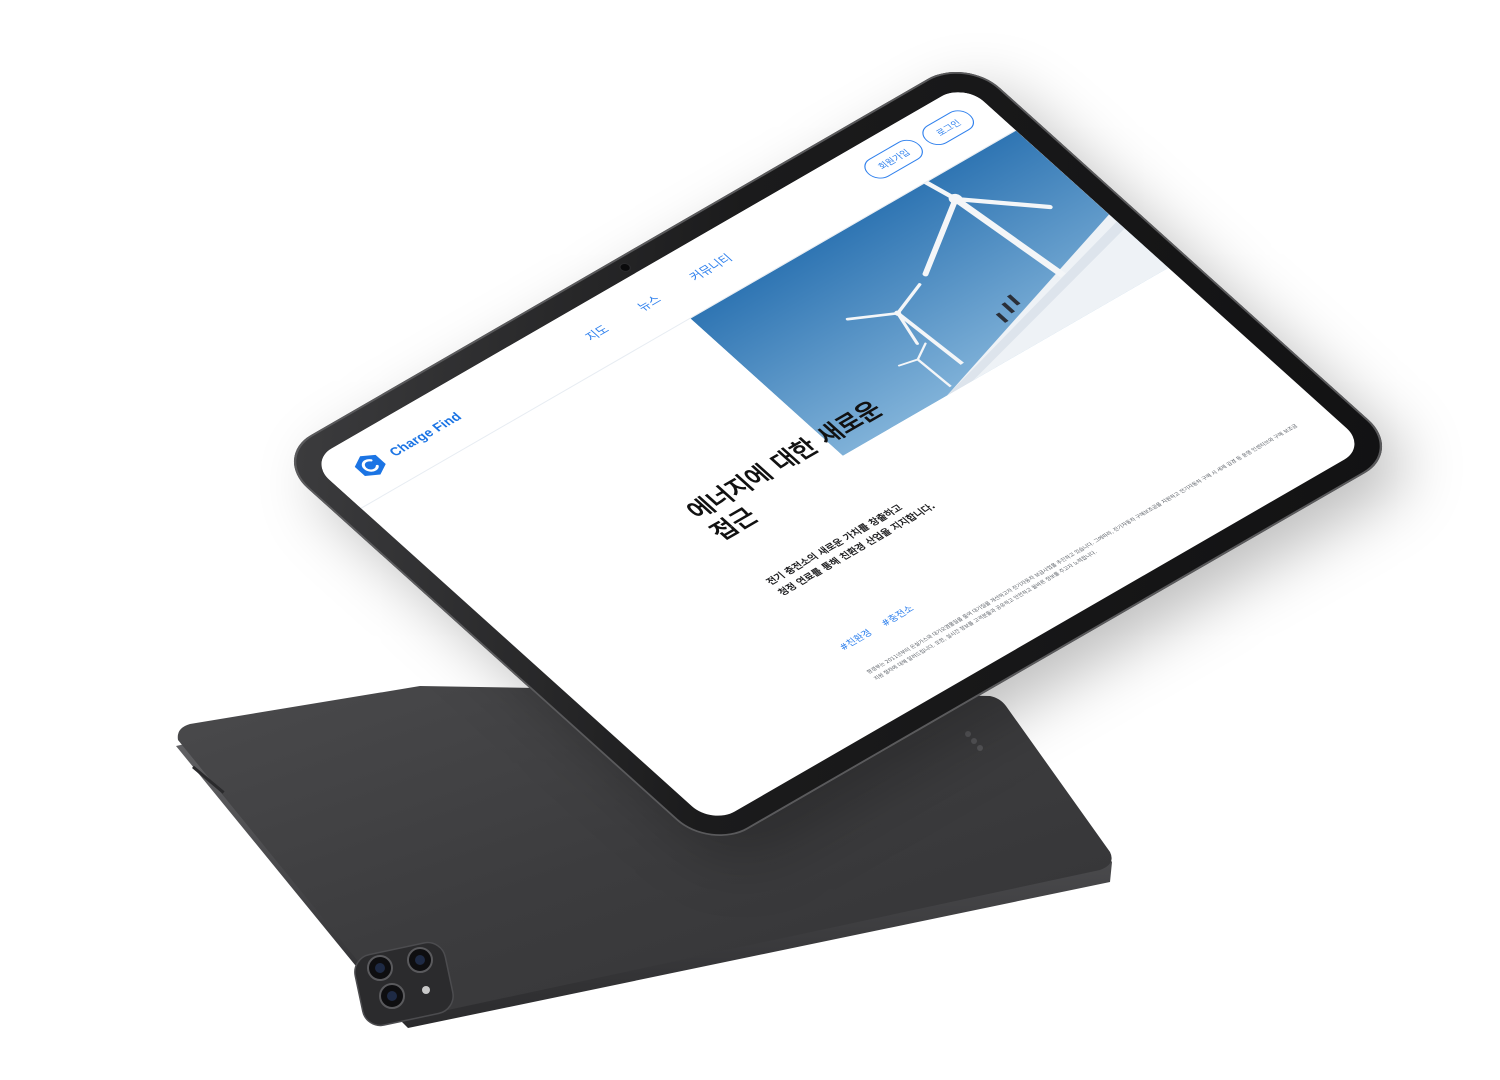 The image size is (1500, 1080). I want to click on hashtag-list: #친환경 #충전소, so click(876, 627).